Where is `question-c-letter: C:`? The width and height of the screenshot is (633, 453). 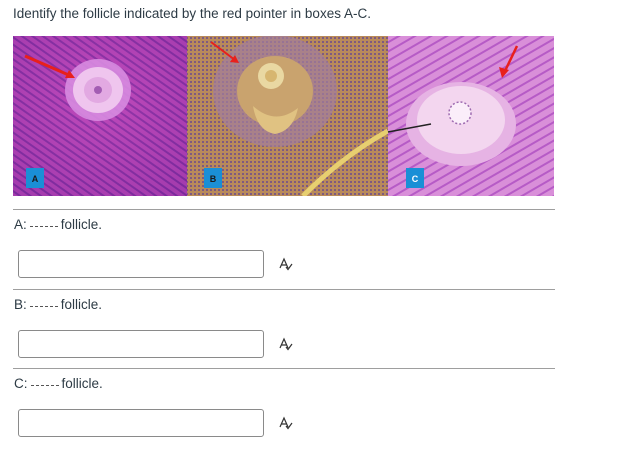 question-c-letter: C: is located at coordinates (21, 383).